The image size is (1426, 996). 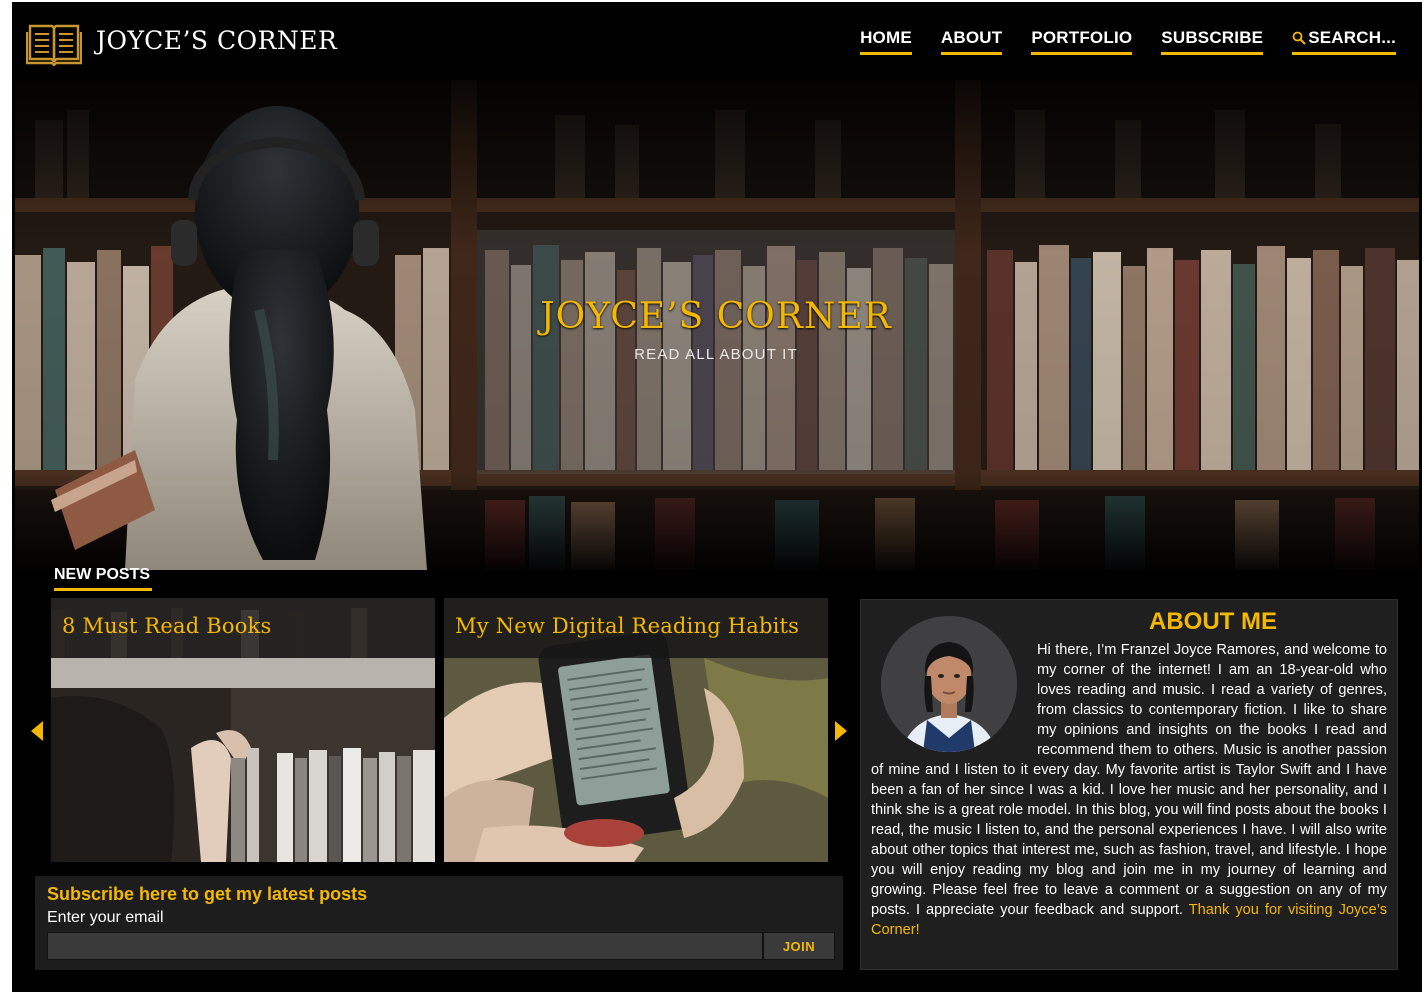 What do you see at coordinates (799, 946) in the screenshot?
I see `join-button: JOIN` at bounding box center [799, 946].